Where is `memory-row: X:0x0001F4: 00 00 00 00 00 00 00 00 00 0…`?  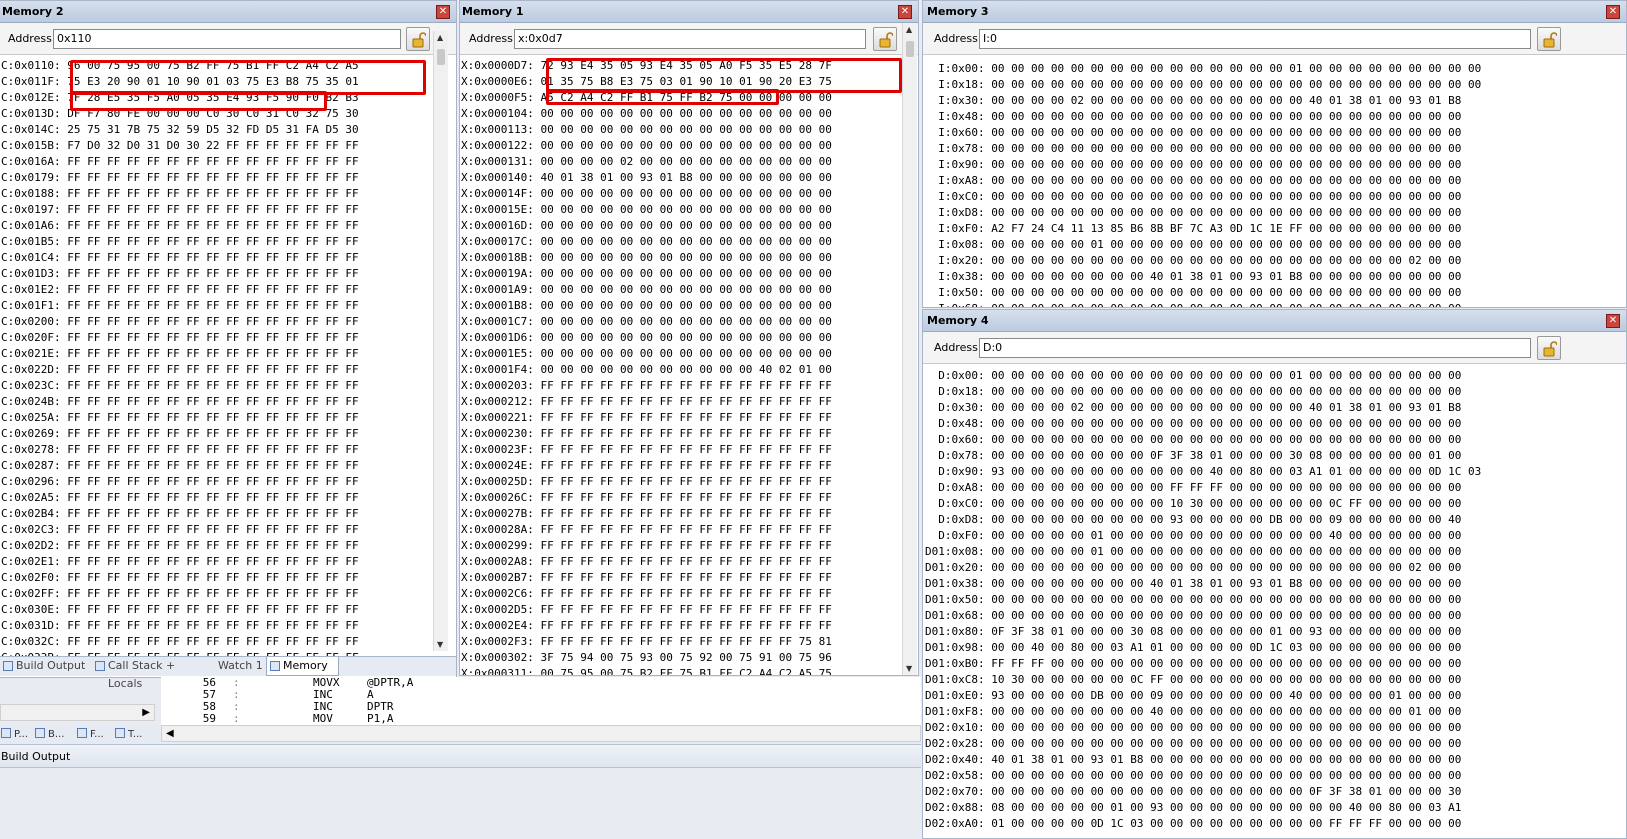
memory-row: X:0x0001F4: 00 00 00 00 00 00 00 00 00 0… is located at coordinates (646, 370).